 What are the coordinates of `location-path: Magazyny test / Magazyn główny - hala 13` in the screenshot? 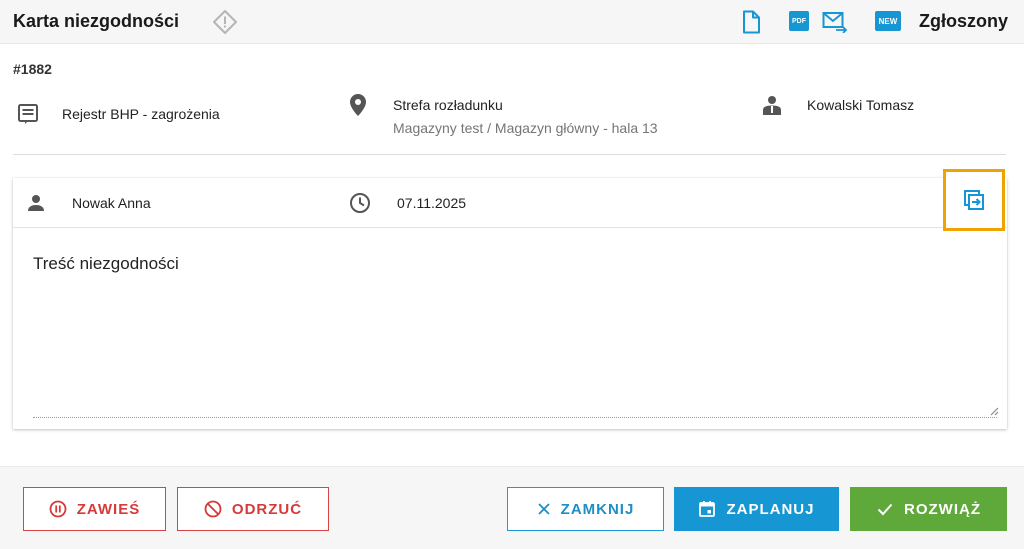 It's located at (525, 128).